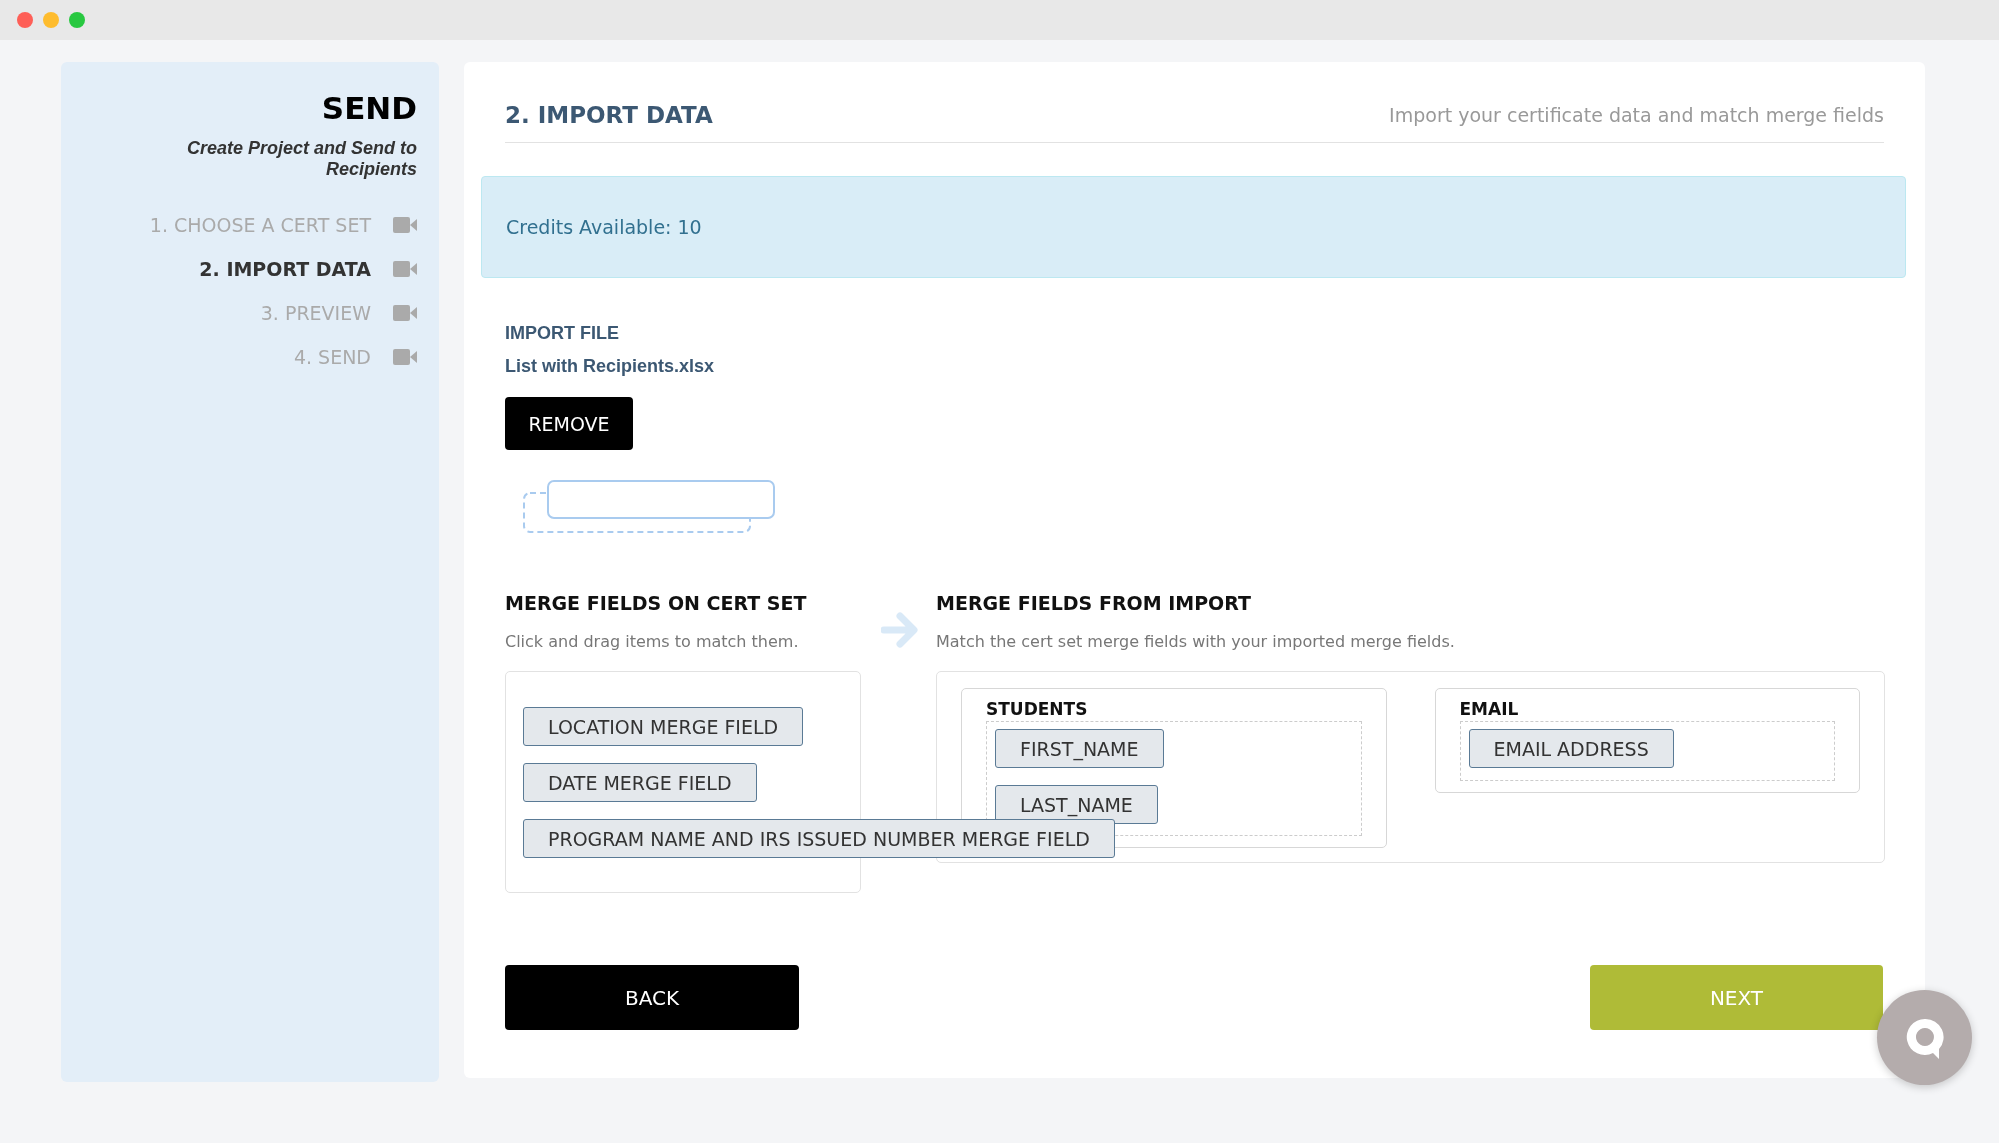 This screenshot has height=1143, width=1999. What do you see at coordinates (649, 507) in the screenshot?
I see `drop-placeholder-icon` at bounding box center [649, 507].